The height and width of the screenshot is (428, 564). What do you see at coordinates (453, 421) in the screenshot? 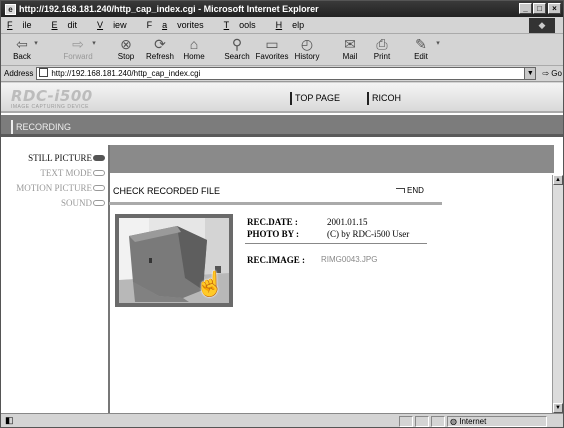
I see `globe-icon: ◍` at bounding box center [453, 421].